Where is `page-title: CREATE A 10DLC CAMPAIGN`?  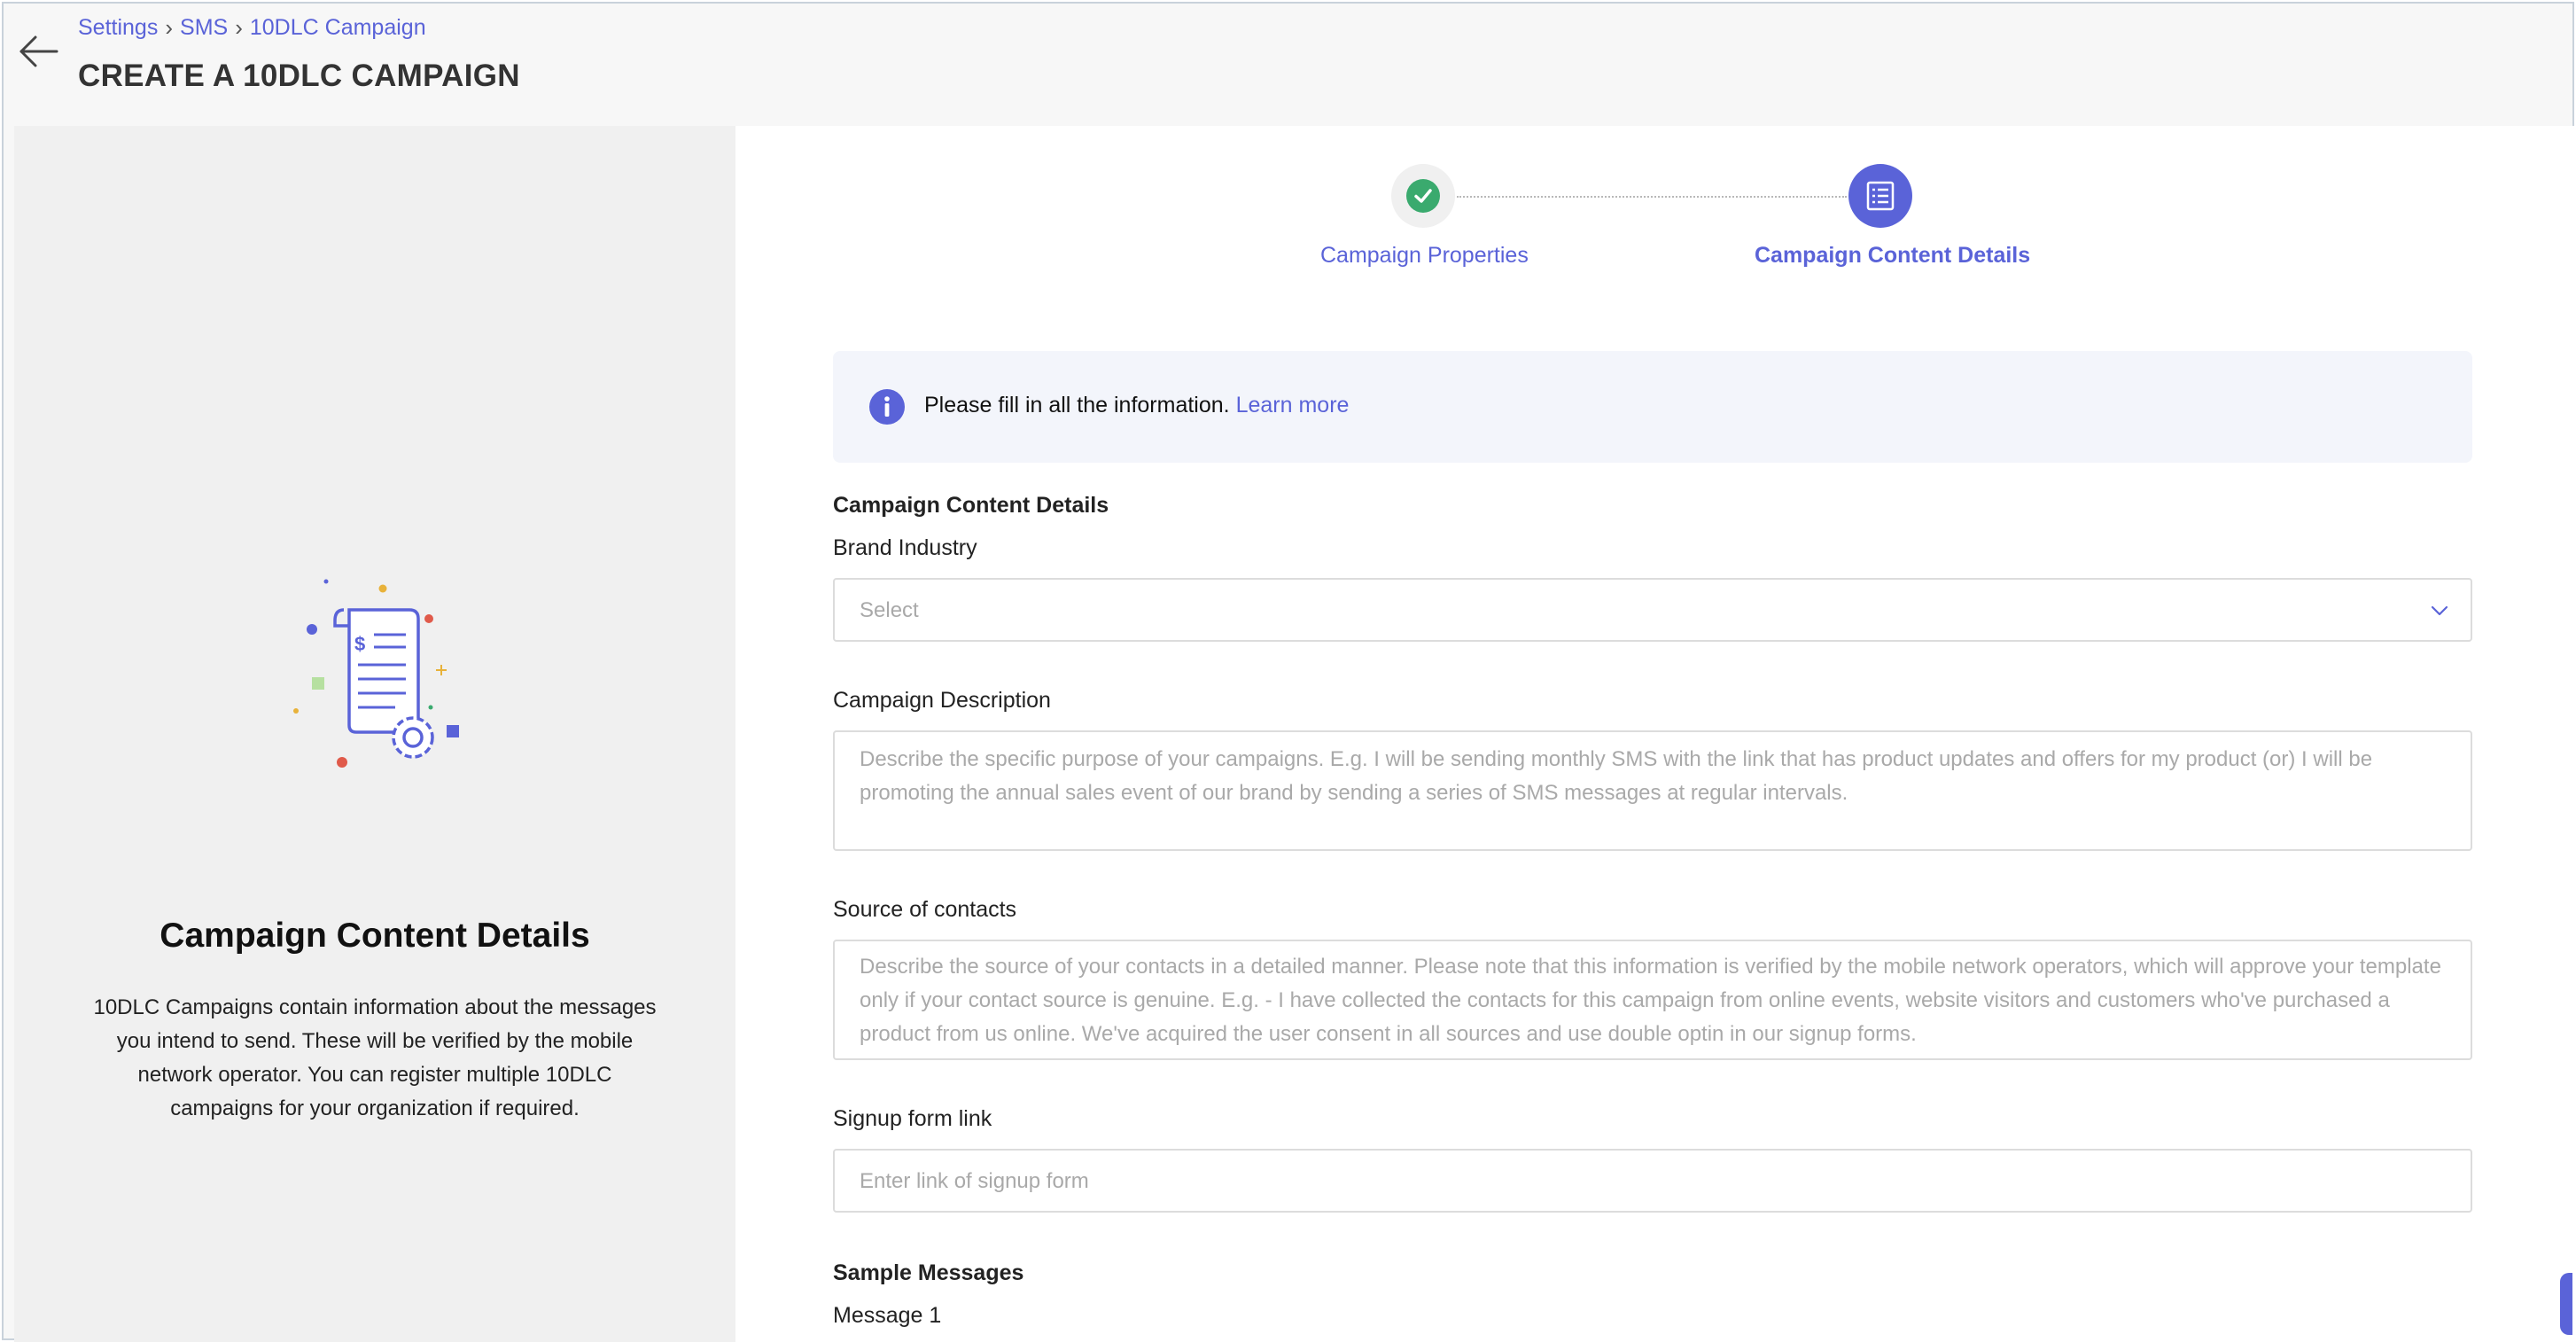 page-title: CREATE A 10DLC CAMPAIGN is located at coordinates (299, 76).